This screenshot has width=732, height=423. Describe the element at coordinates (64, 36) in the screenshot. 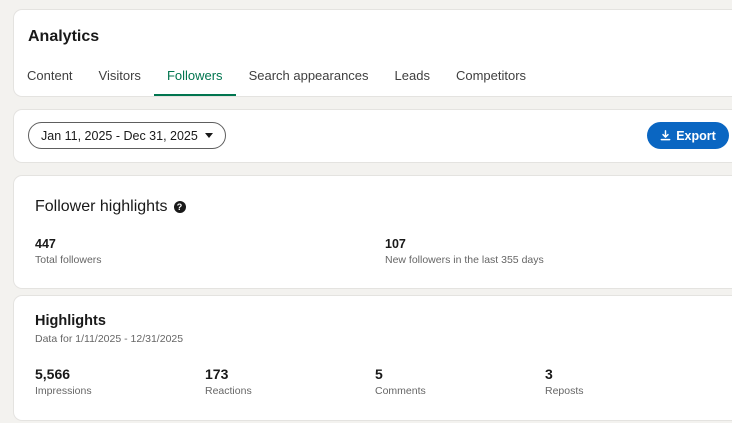

I see `page-title: Analytics` at that location.